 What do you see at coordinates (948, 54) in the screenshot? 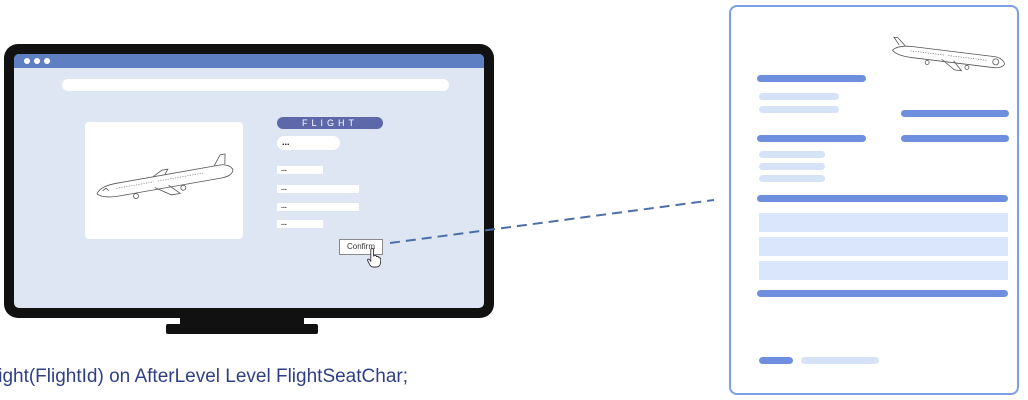
I see `airplane-icon` at bounding box center [948, 54].